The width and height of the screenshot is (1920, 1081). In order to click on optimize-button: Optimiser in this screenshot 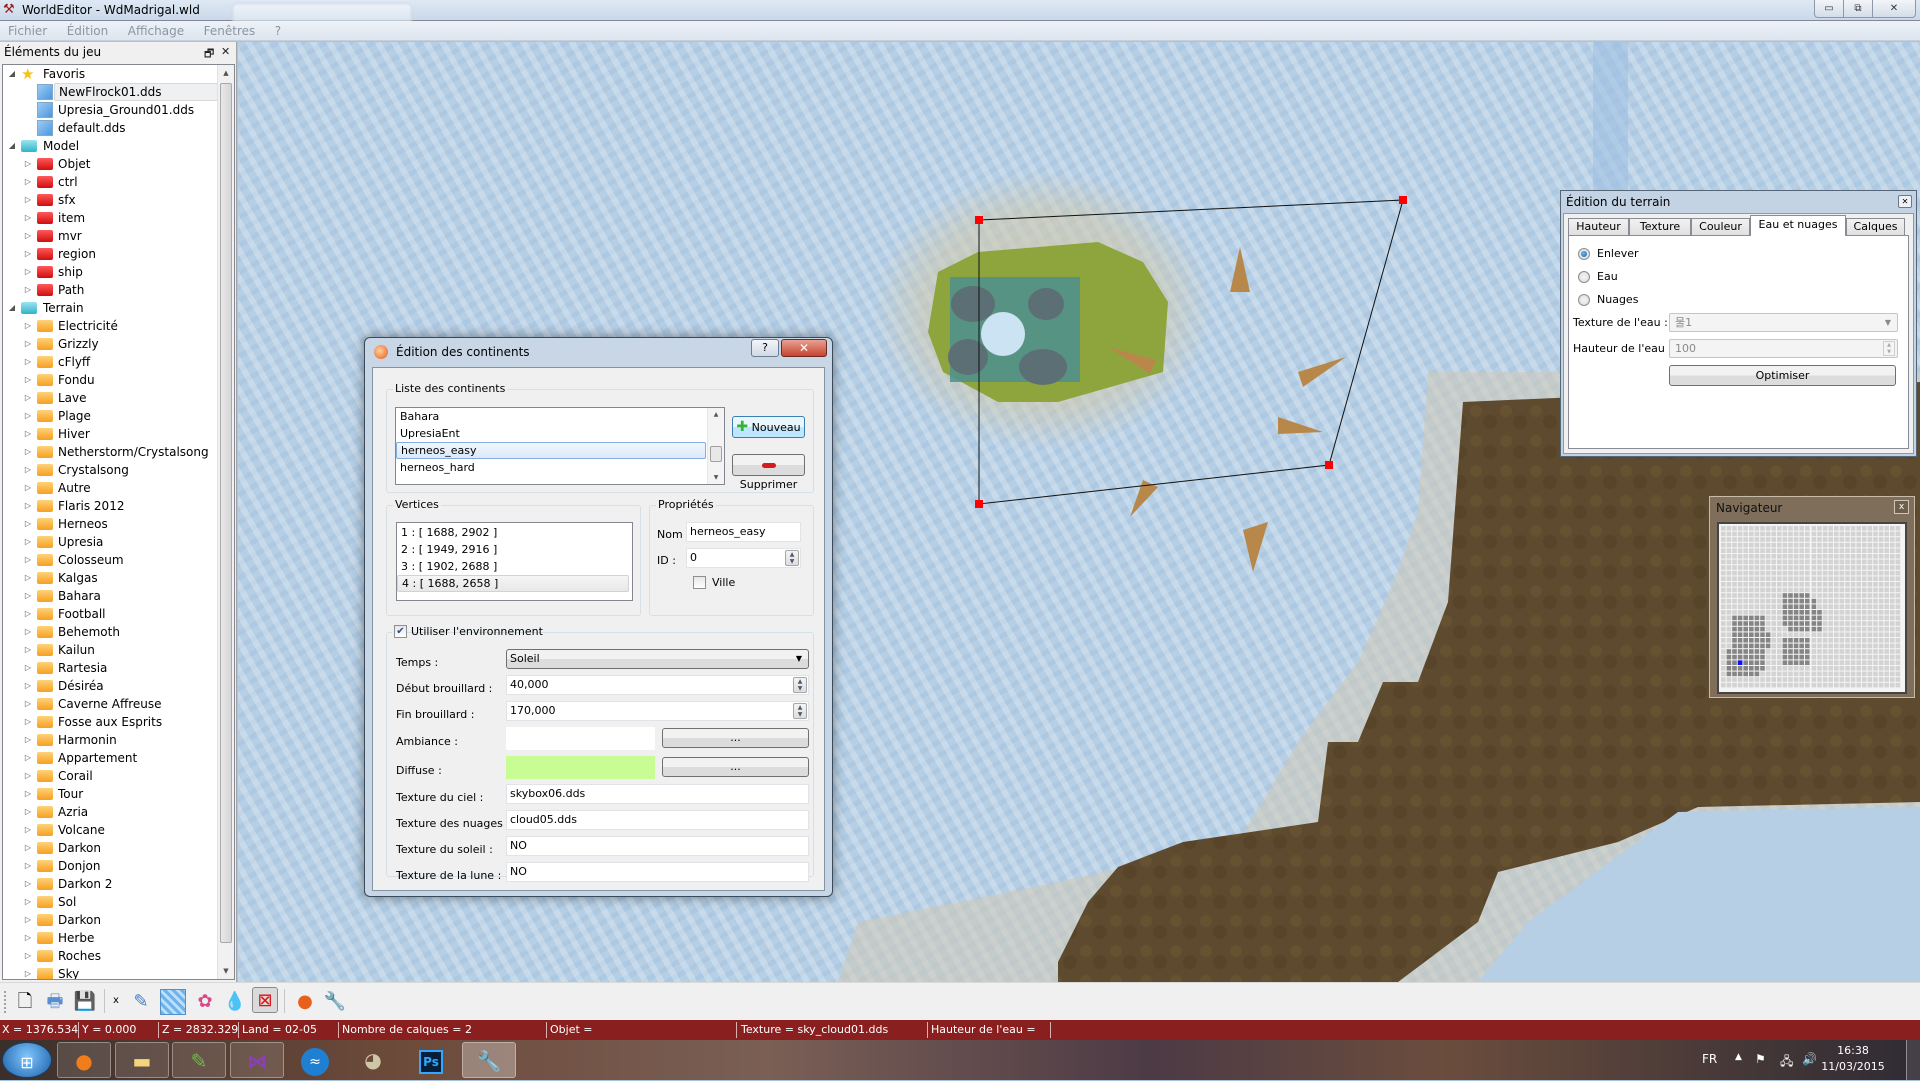, I will do `click(1782, 375)`.